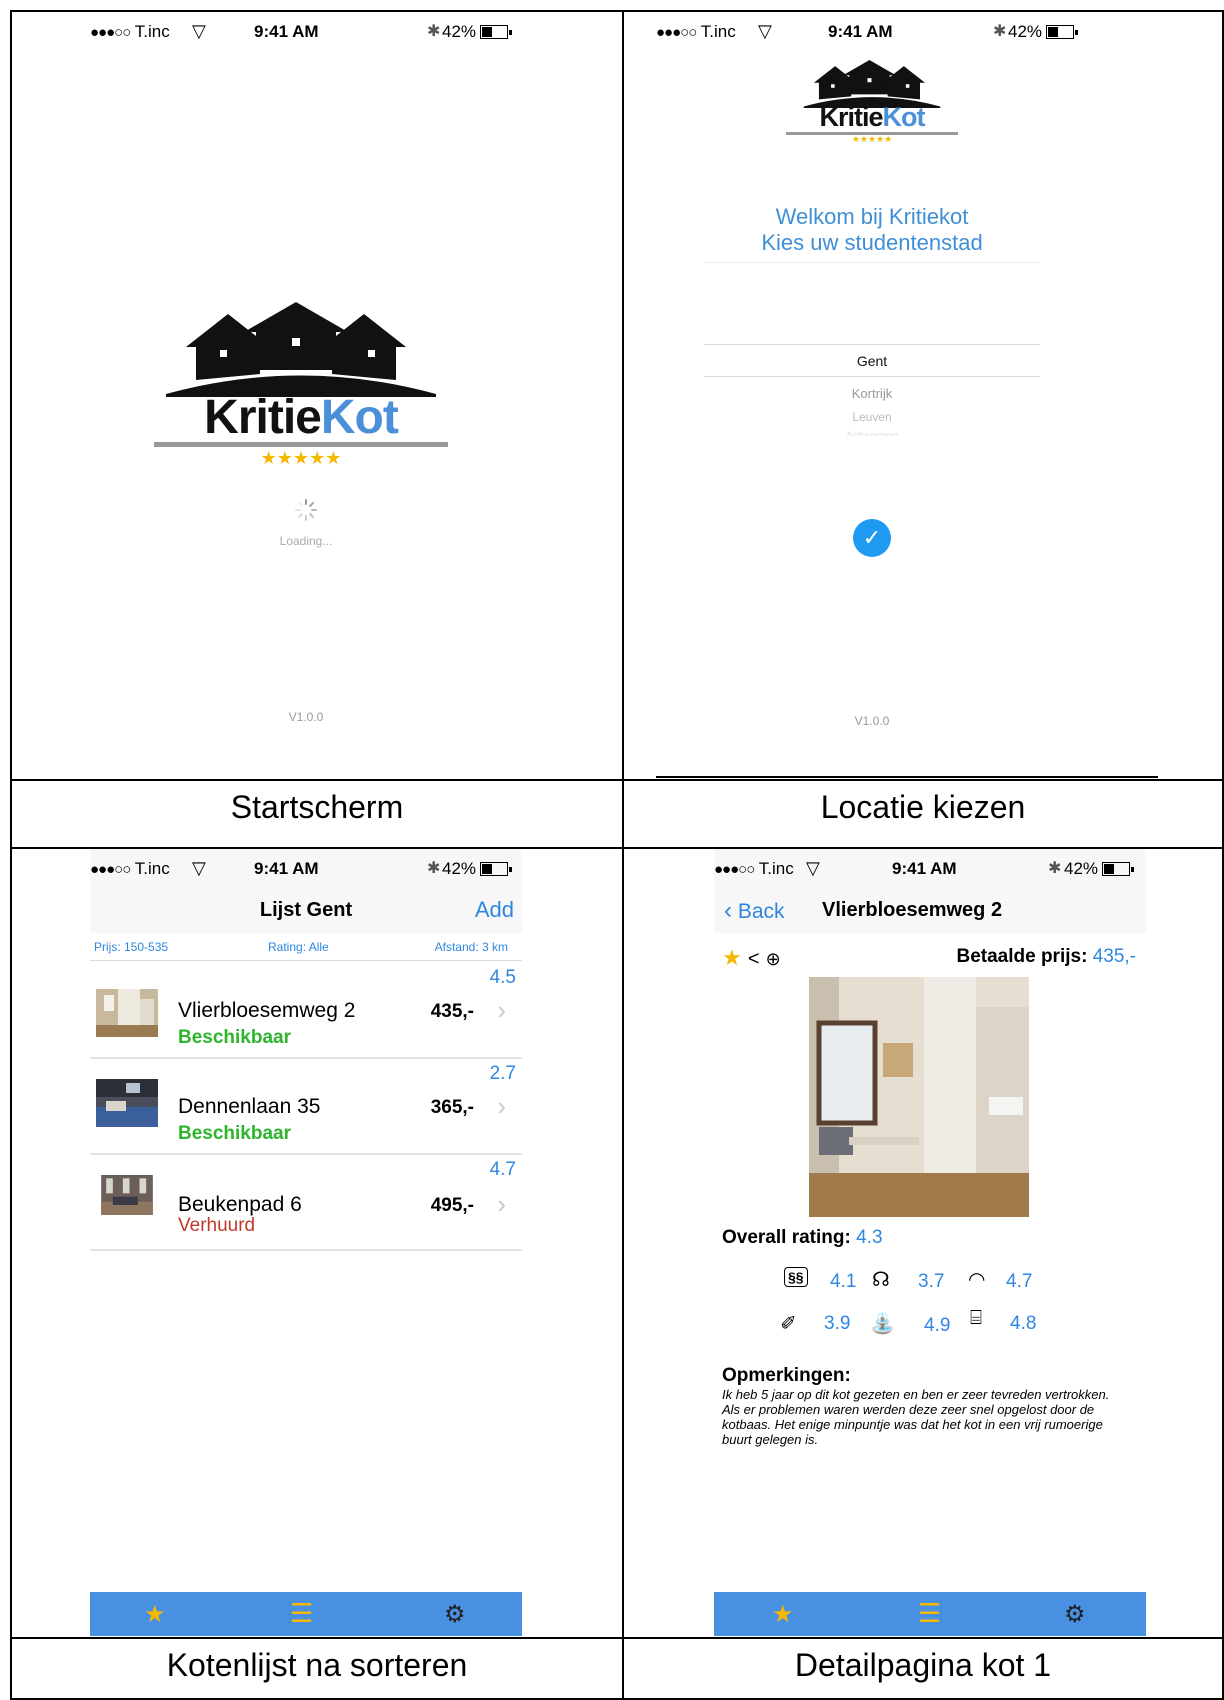  I want to click on welcome-line-2: Kies uw studentenstad, so click(872, 242).